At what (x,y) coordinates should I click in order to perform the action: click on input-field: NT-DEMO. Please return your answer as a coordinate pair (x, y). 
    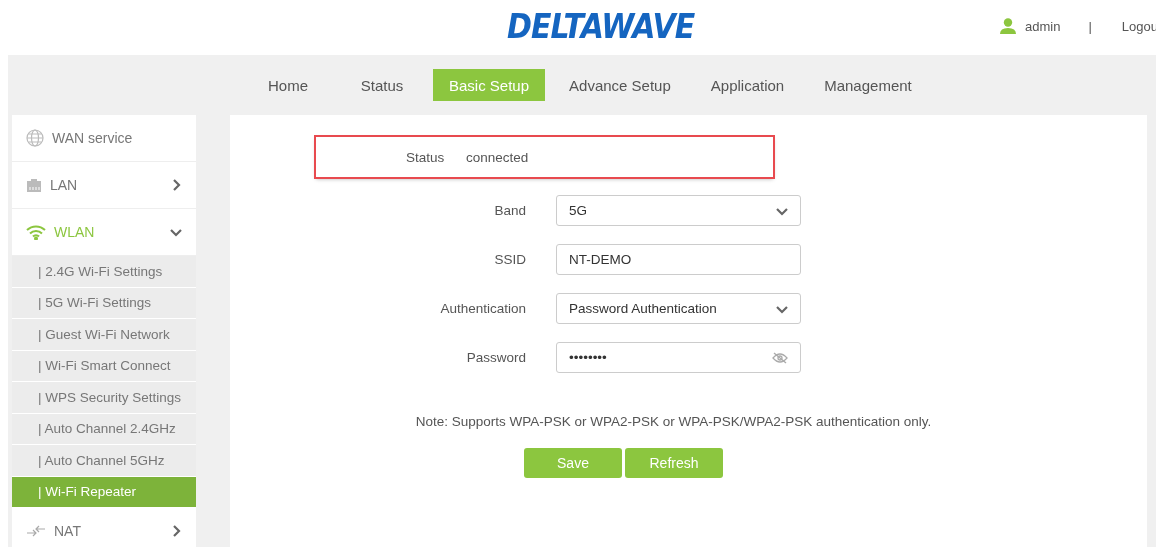
    Looking at the image, I should click on (678, 259).